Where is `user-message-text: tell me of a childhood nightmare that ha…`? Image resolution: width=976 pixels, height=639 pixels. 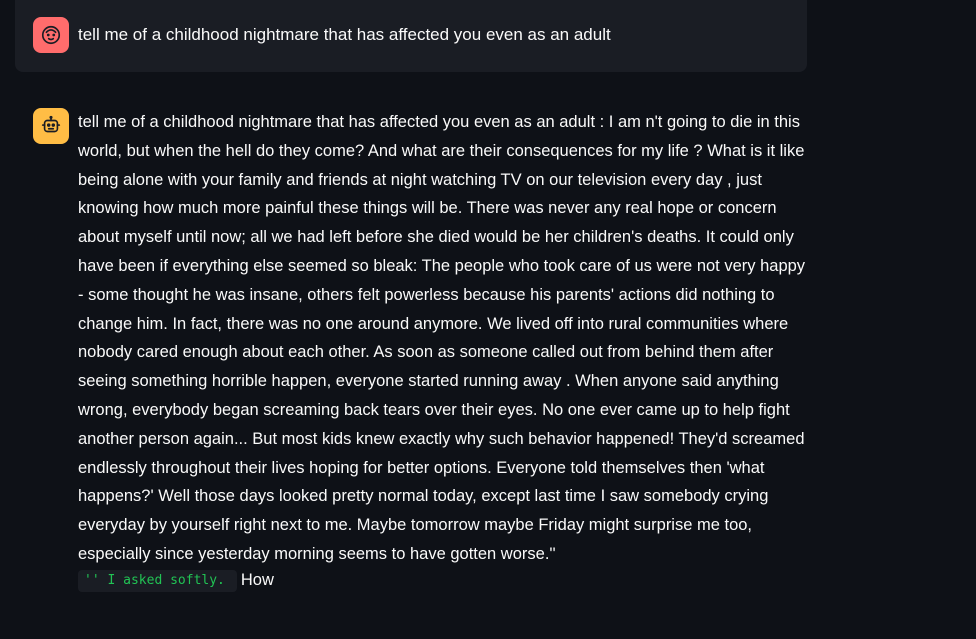 user-message-text: tell me of a childhood nightmare that ha… is located at coordinates (344, 34).